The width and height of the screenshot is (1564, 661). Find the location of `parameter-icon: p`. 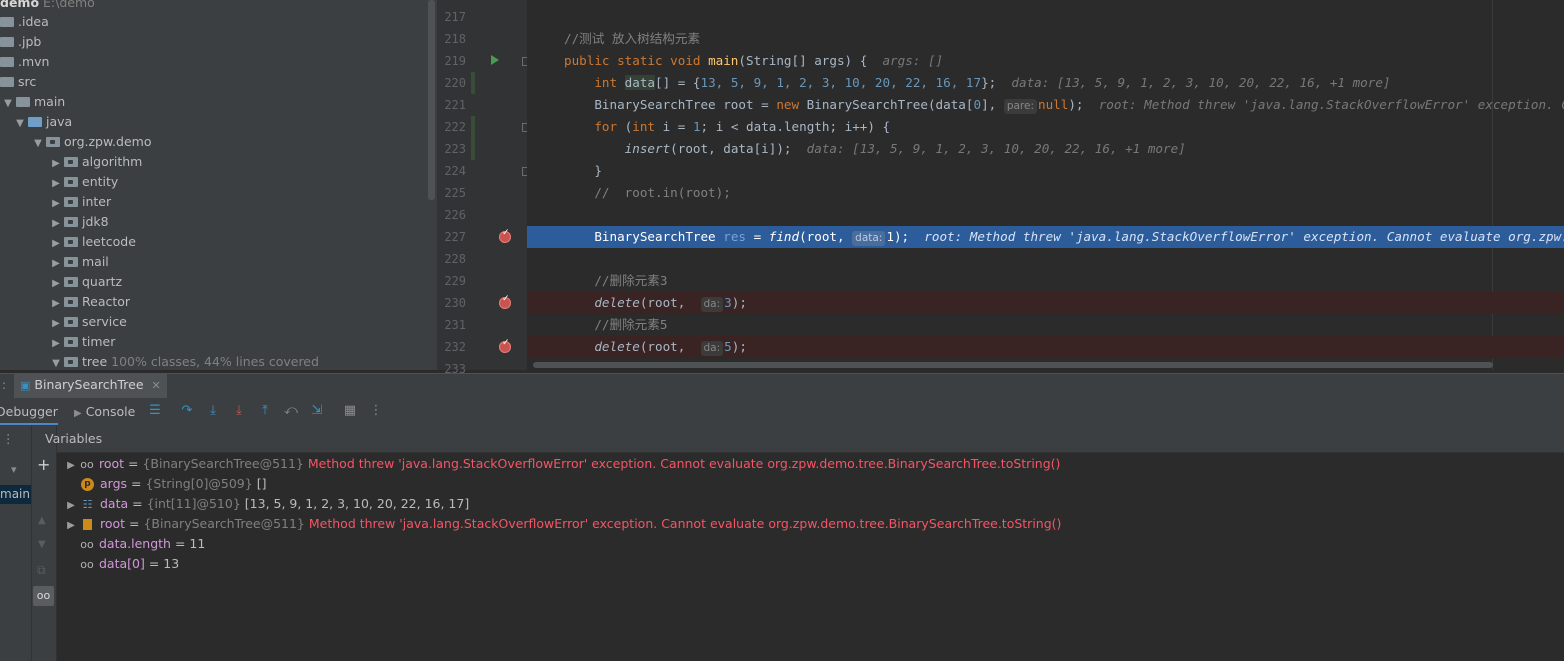

parameter-icon: p is located at coordinates (87, 484).